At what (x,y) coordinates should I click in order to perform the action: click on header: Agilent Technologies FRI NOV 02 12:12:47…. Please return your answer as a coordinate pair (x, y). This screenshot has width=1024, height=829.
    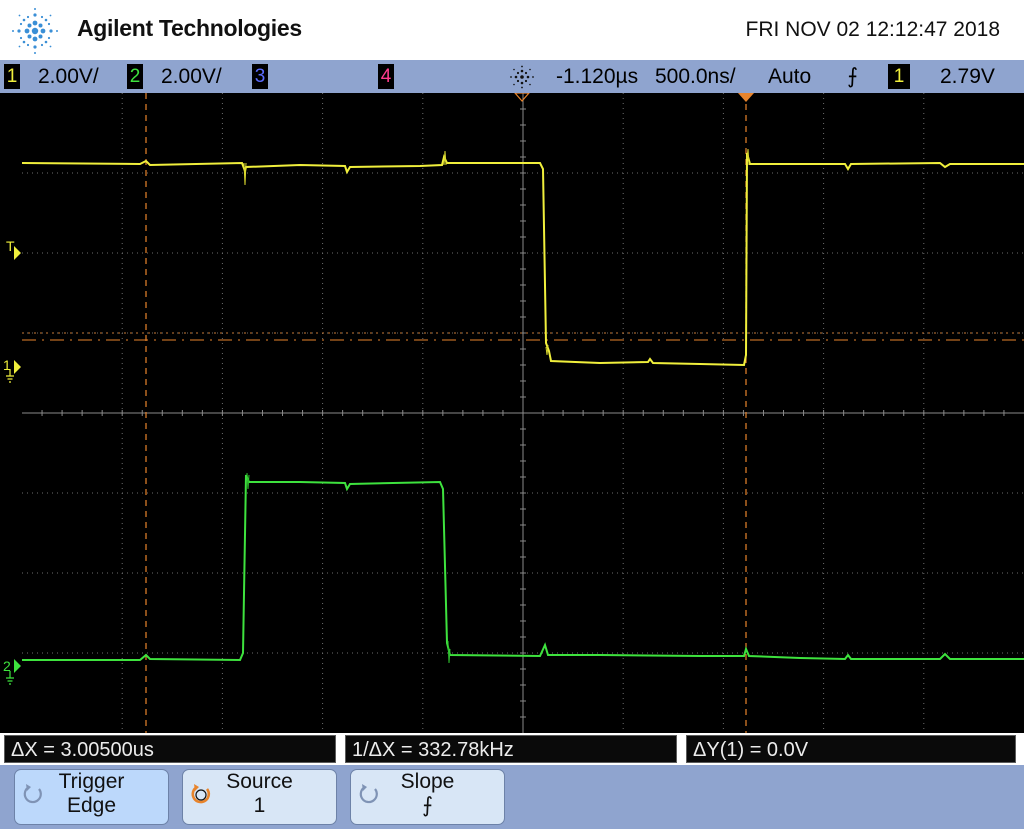
    Looking at the image, I should click on (512, 30).